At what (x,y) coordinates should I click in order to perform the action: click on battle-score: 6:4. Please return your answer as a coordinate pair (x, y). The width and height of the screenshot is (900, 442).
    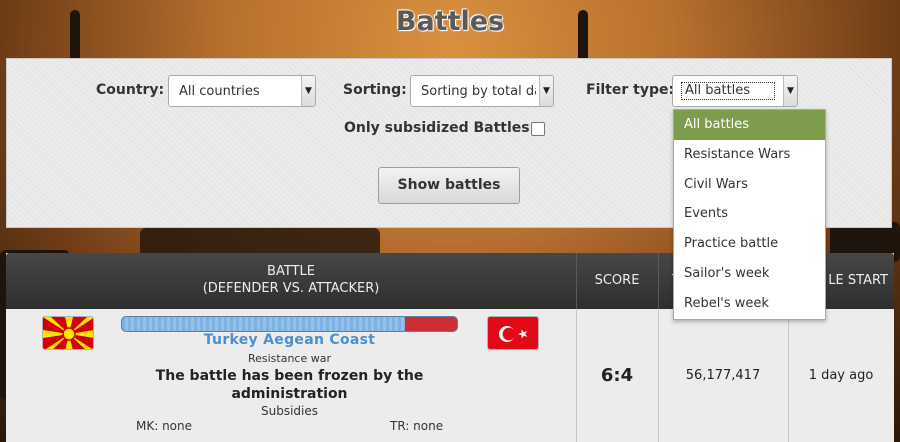
    Looking at the image, I should click on (617, 375).